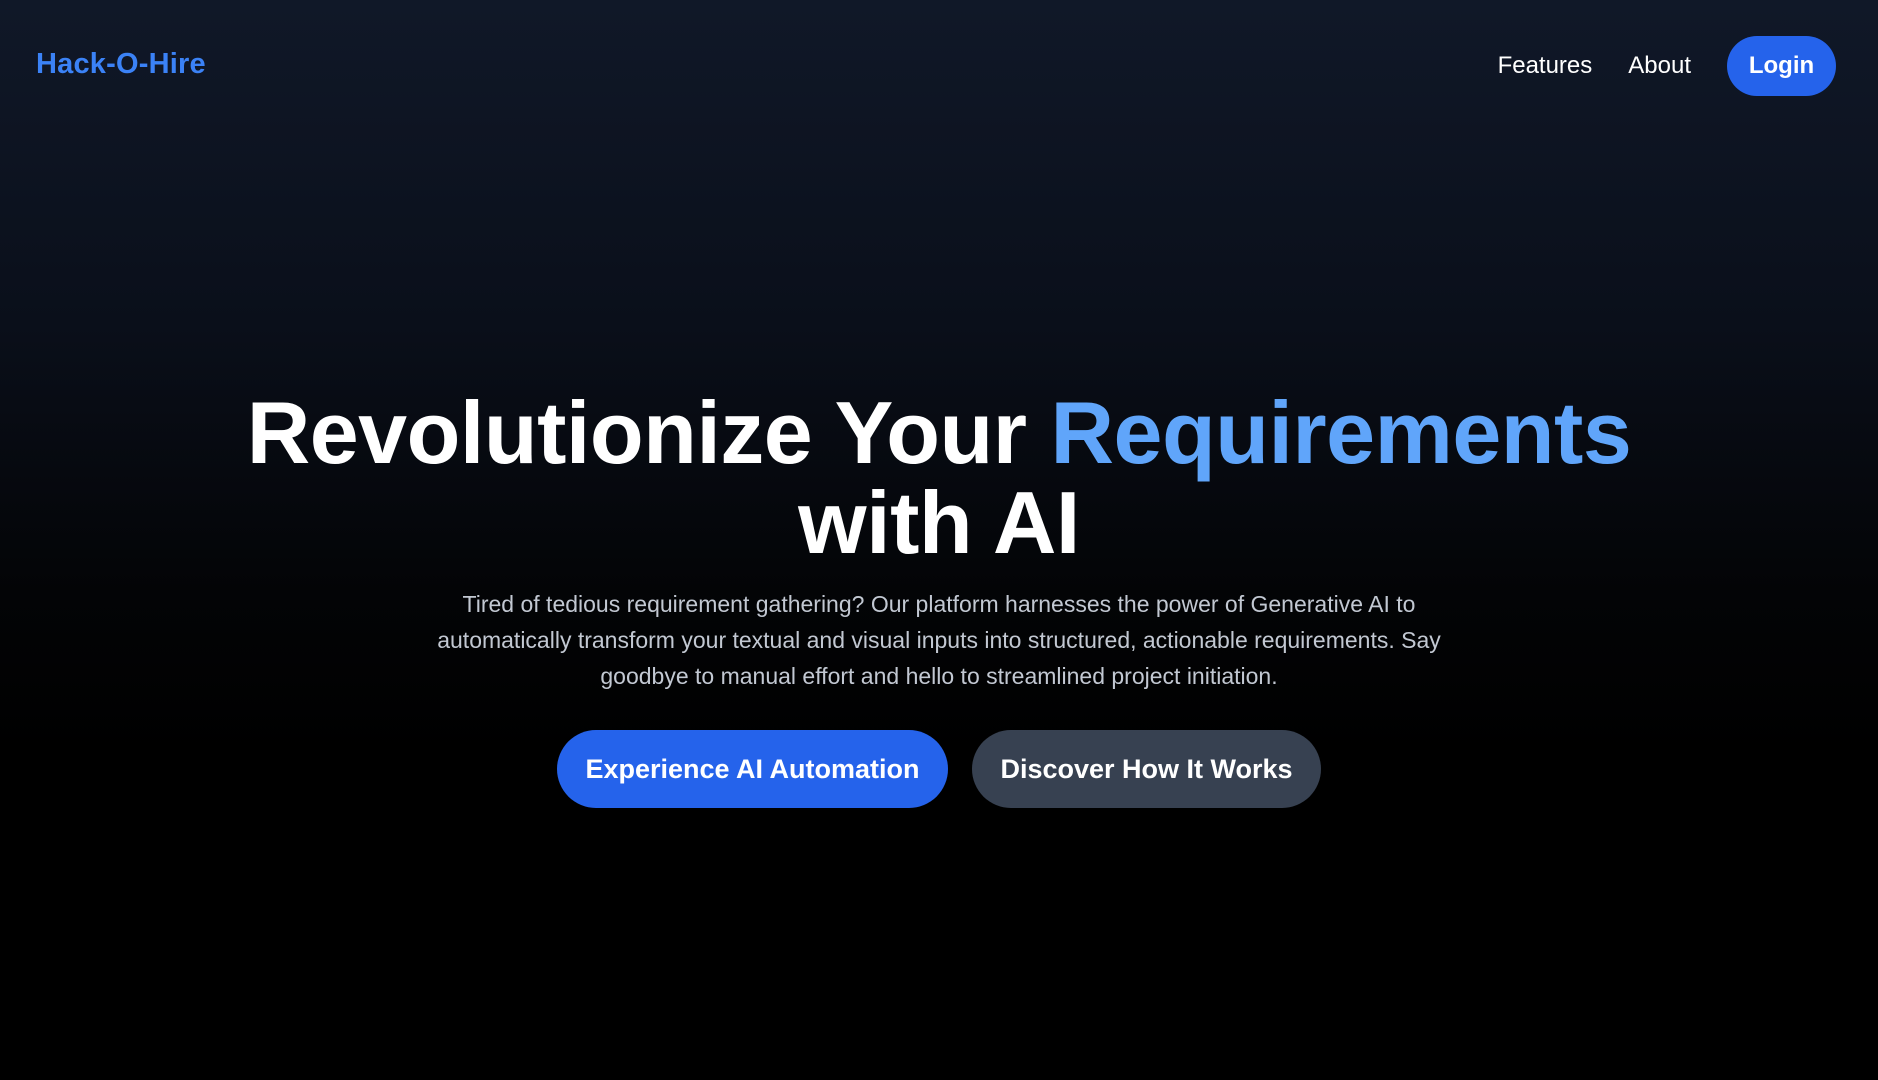 This screenshot has width=1878, height=1080. What do you see at coordinates (1146, 769) in the screenshot?
I see `discover-how-button: Discover How It Works` at bounding box center [1146, 769].